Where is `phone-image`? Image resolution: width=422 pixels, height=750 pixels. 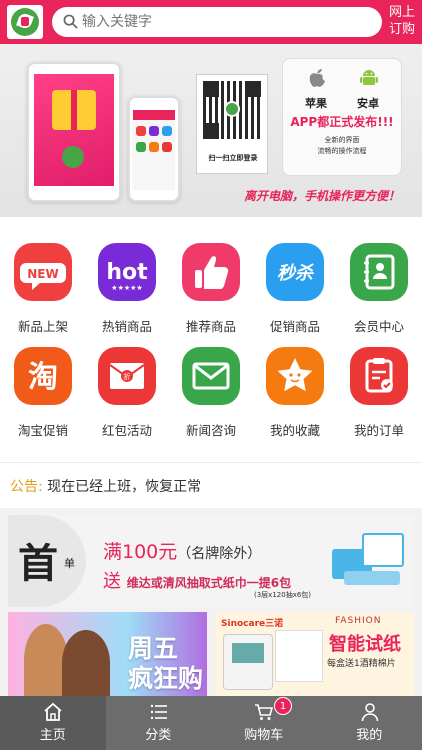
phone-image is located at coordinates (154, 149).